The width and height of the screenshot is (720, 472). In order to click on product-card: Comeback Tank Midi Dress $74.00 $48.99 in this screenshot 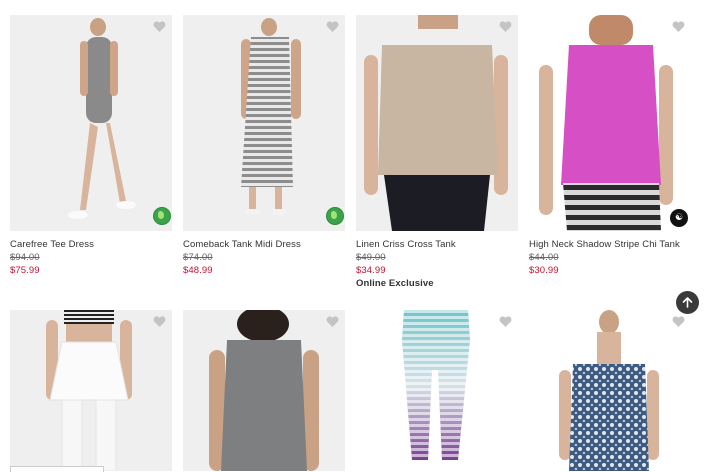, I will do `click(264, 146)`.